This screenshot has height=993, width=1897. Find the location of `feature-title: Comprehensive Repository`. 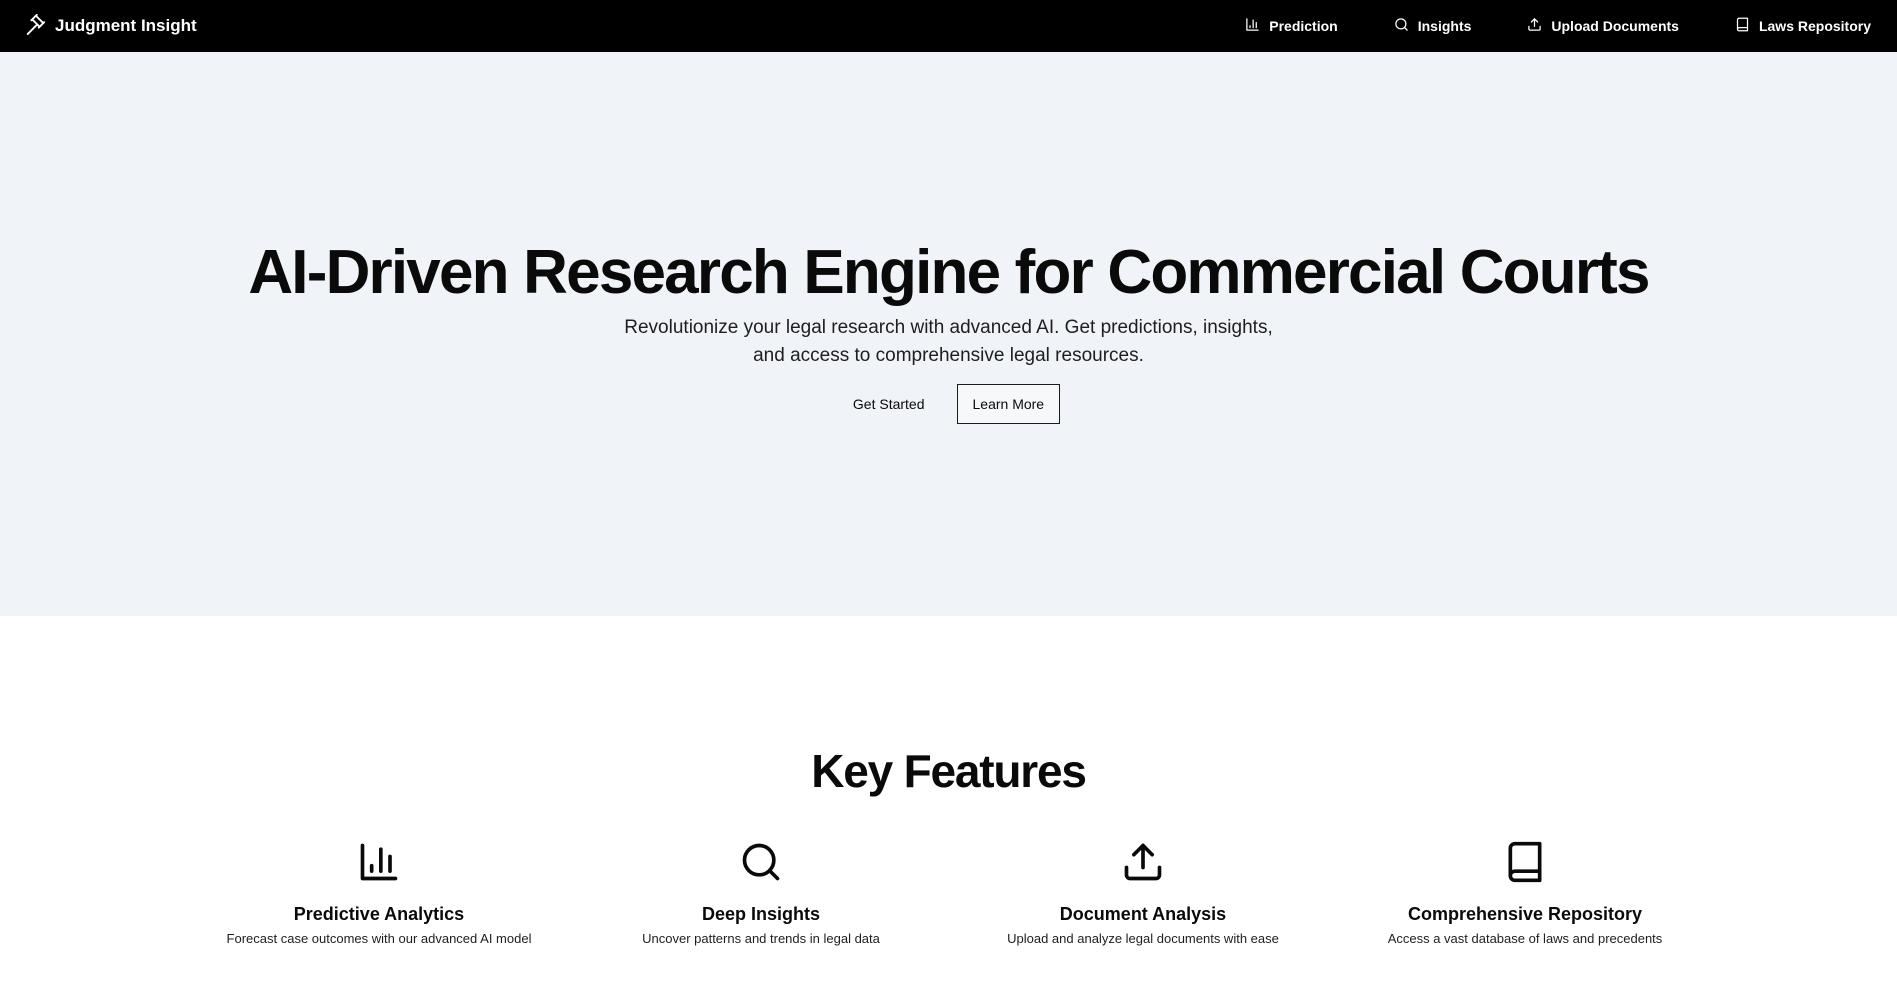

feature-title: Comprehensive Repository is located at coordinates (1525, 914).